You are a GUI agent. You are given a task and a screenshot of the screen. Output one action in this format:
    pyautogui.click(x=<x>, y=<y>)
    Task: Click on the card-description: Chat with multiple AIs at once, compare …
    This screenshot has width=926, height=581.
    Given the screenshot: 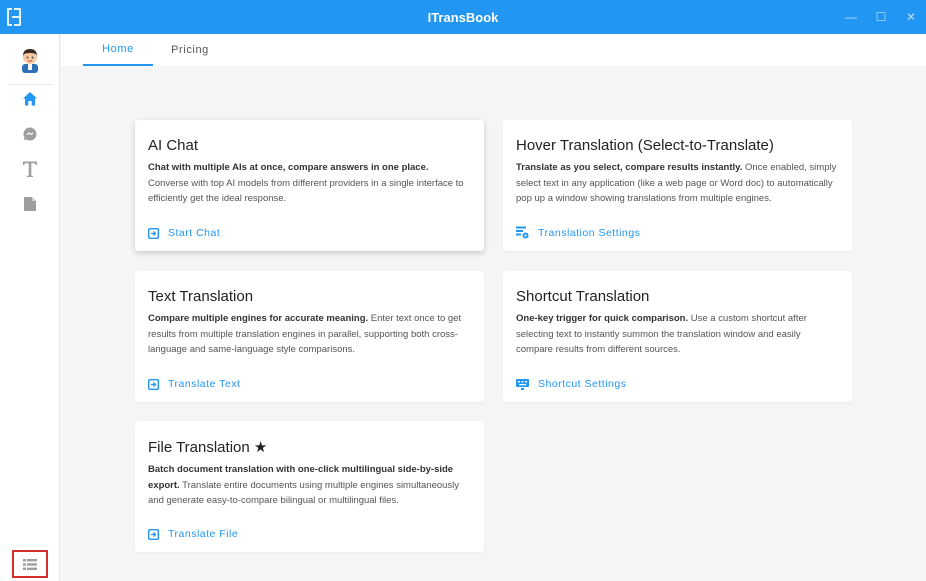 What is the action you would take?
    pyautogui.click(x=306, y=183)
    